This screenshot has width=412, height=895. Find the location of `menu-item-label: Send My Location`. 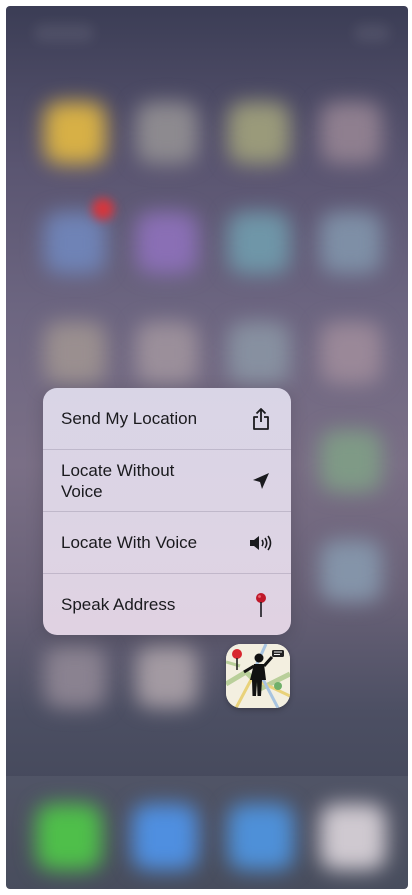

menu-item-label: Send My Location is located at coordinates (129, 418).